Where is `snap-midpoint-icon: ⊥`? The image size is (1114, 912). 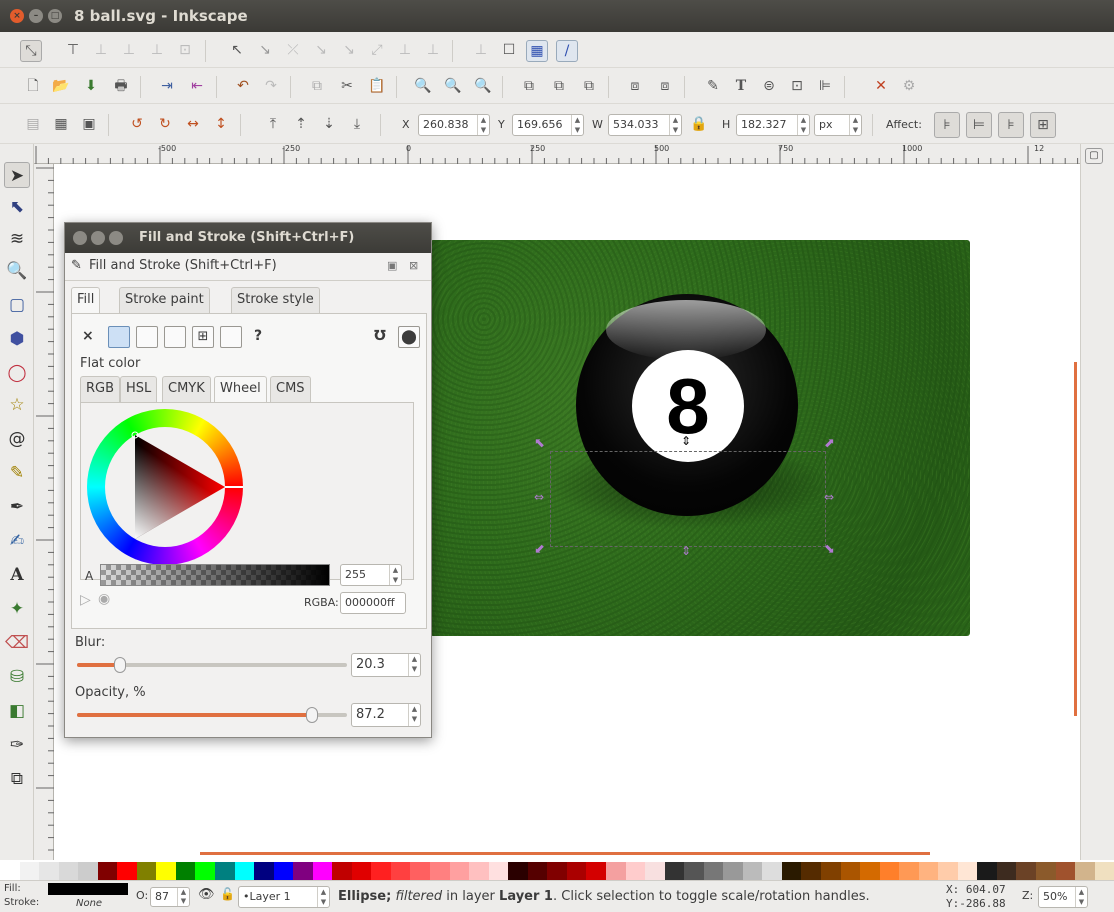 snap-midpoint-icon: ⊥ is located at coordinates (157, 50).